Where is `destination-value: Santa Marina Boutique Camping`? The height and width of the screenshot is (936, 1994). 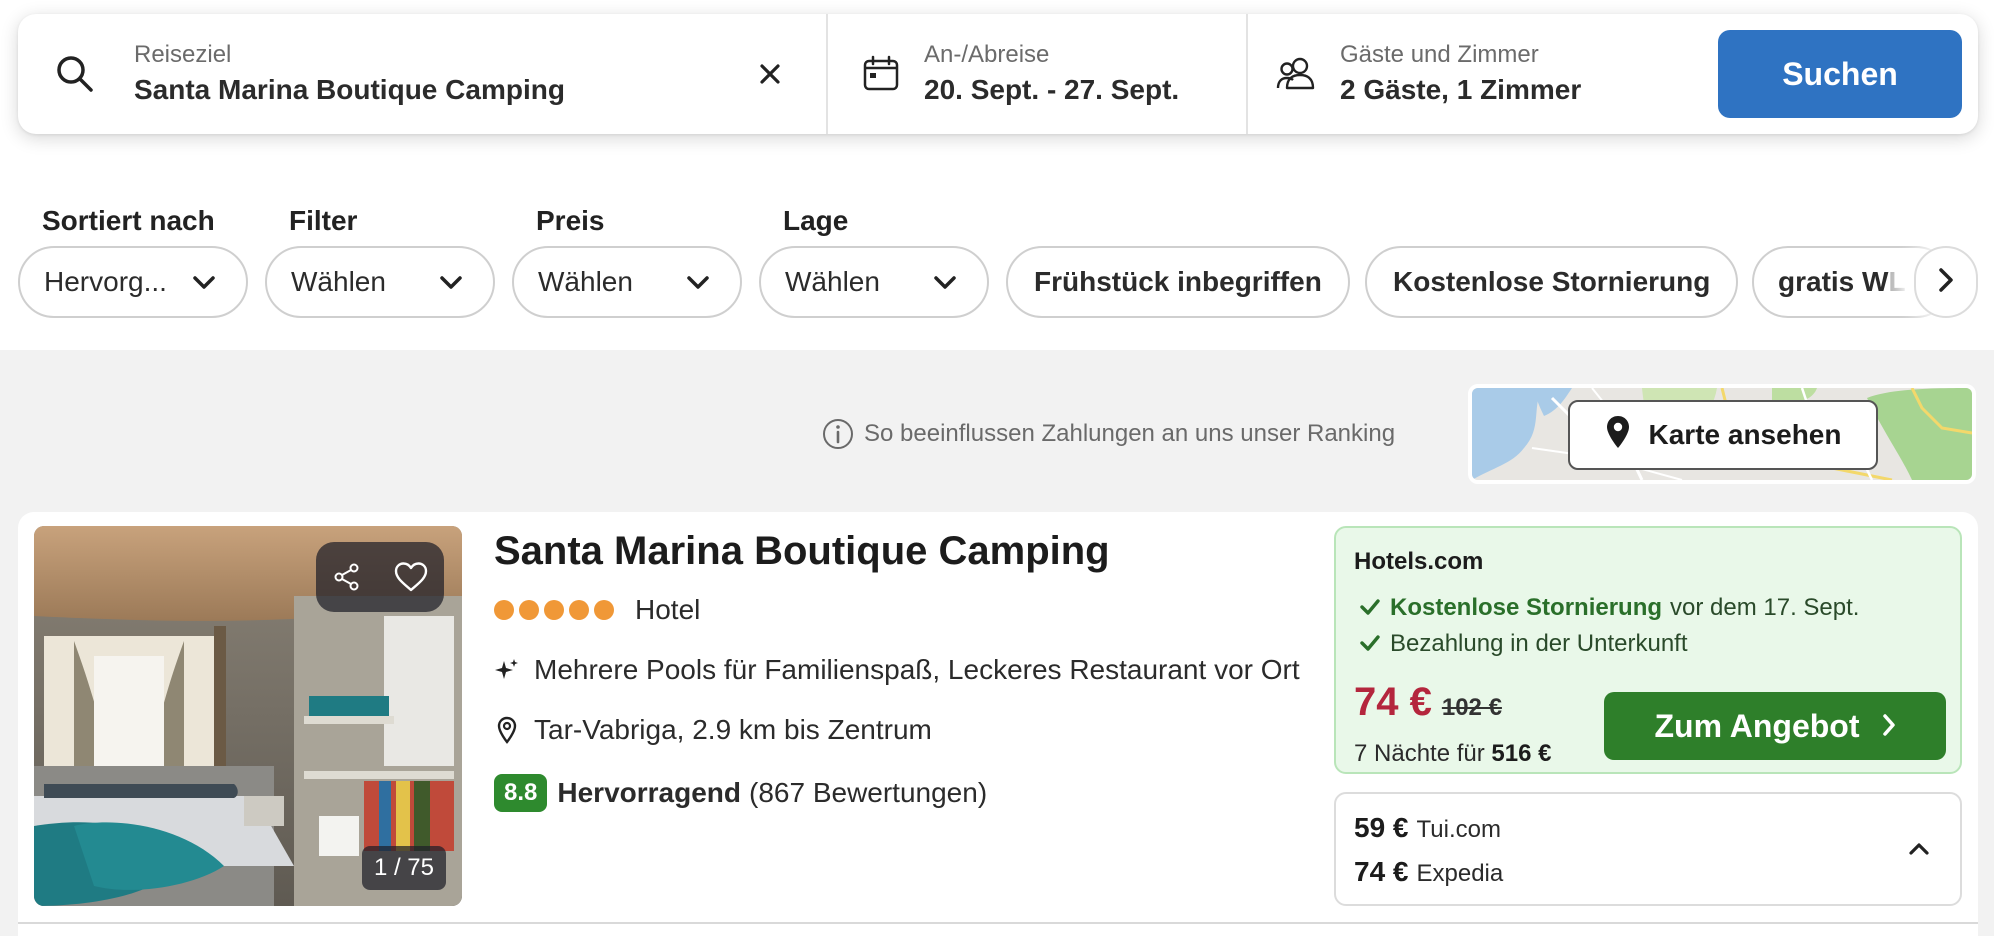 destination-value: Santa Marina Boutique Camping is located at coordinates (349, 90).